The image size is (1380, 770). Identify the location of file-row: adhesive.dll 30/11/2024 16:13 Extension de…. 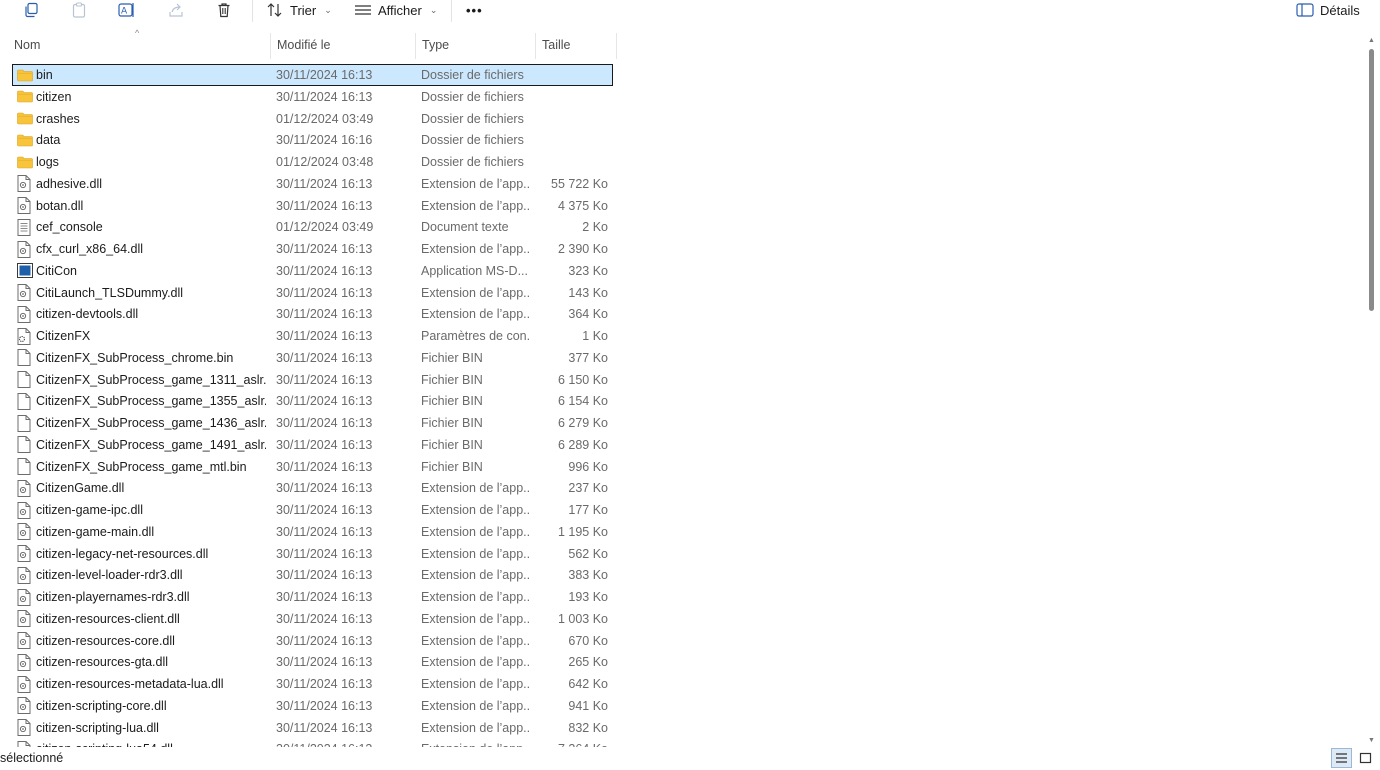
(306, 184).